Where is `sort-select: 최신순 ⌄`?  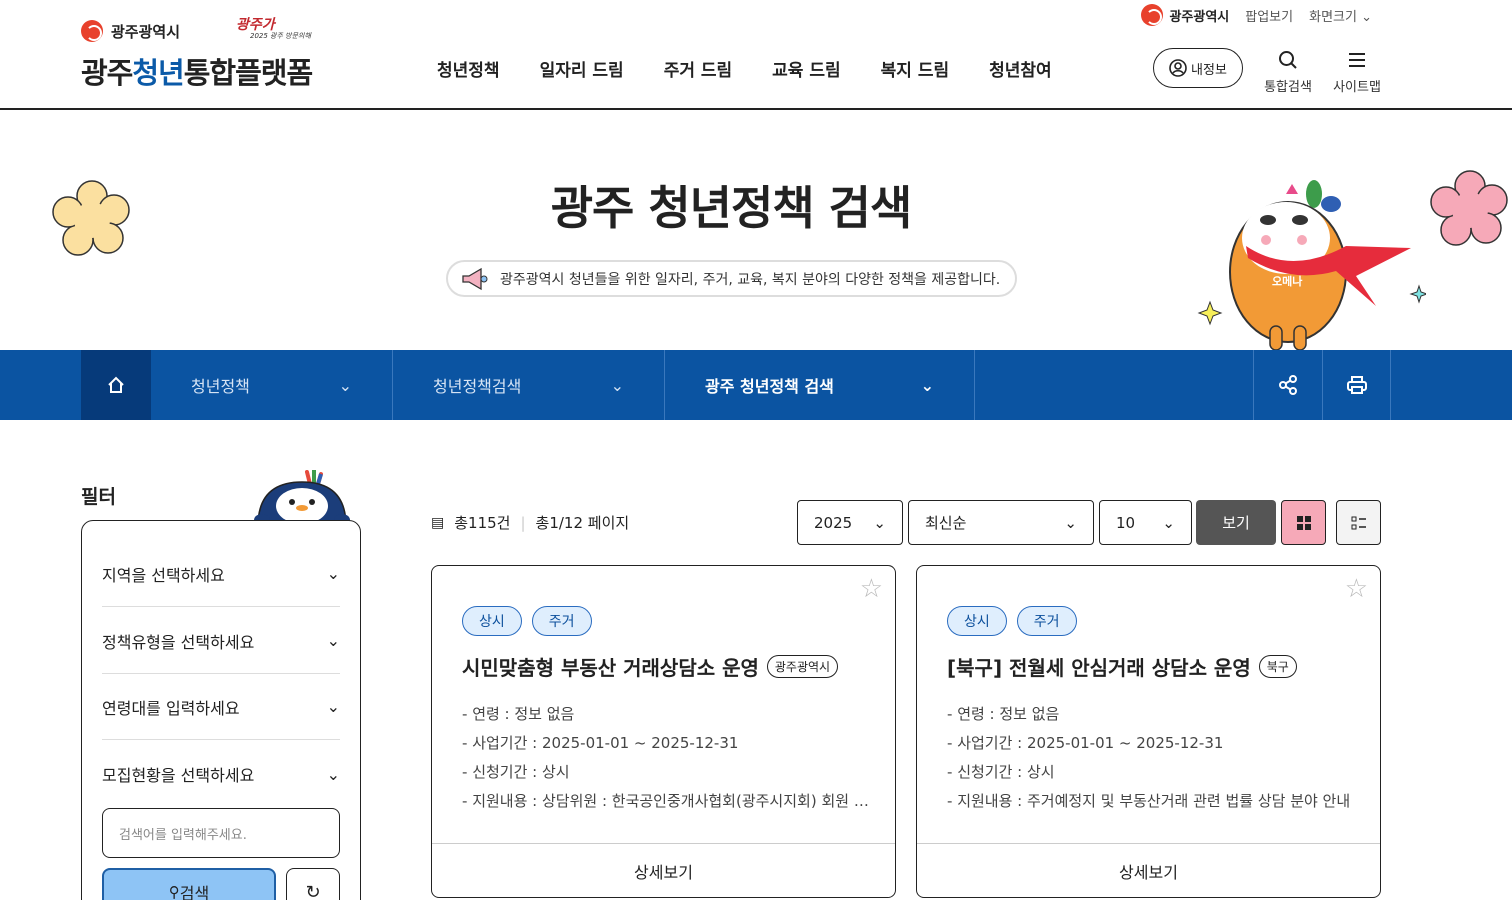 sort-select: 최신순 ⌄ is located at coordinates (1001, 522).